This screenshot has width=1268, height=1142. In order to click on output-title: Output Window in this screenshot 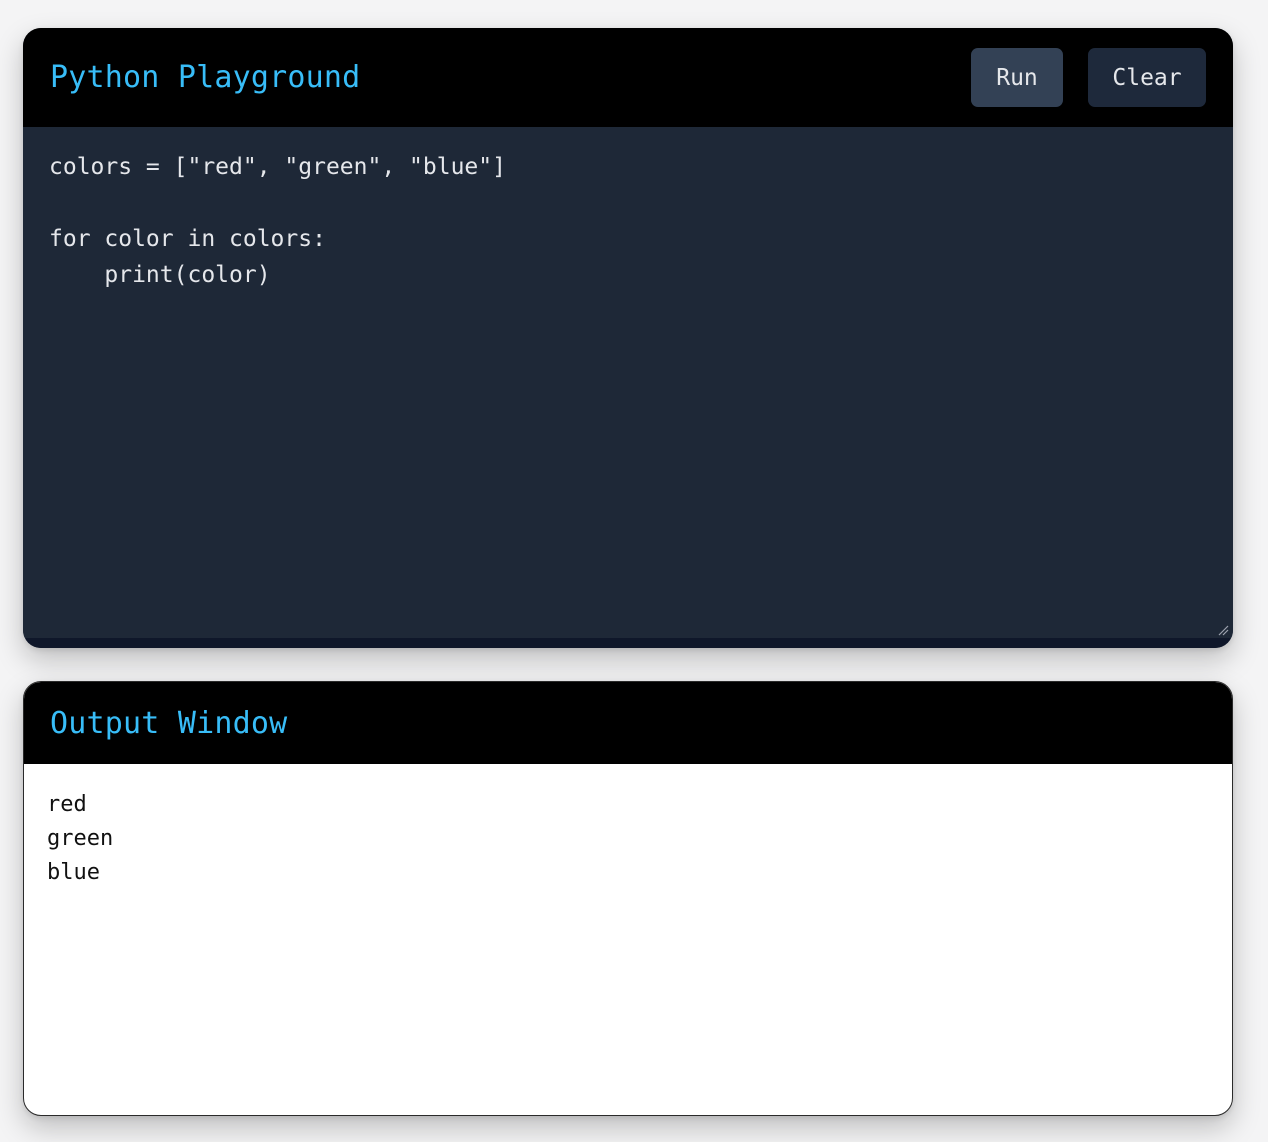, I will do `click(169, 723)`.